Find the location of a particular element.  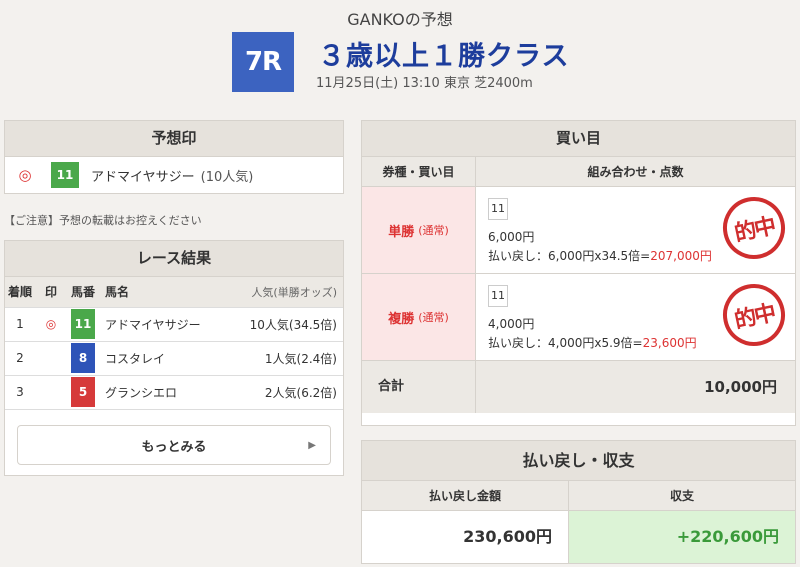

more-button-label: もっとみる is located at coordinates (174, 447).